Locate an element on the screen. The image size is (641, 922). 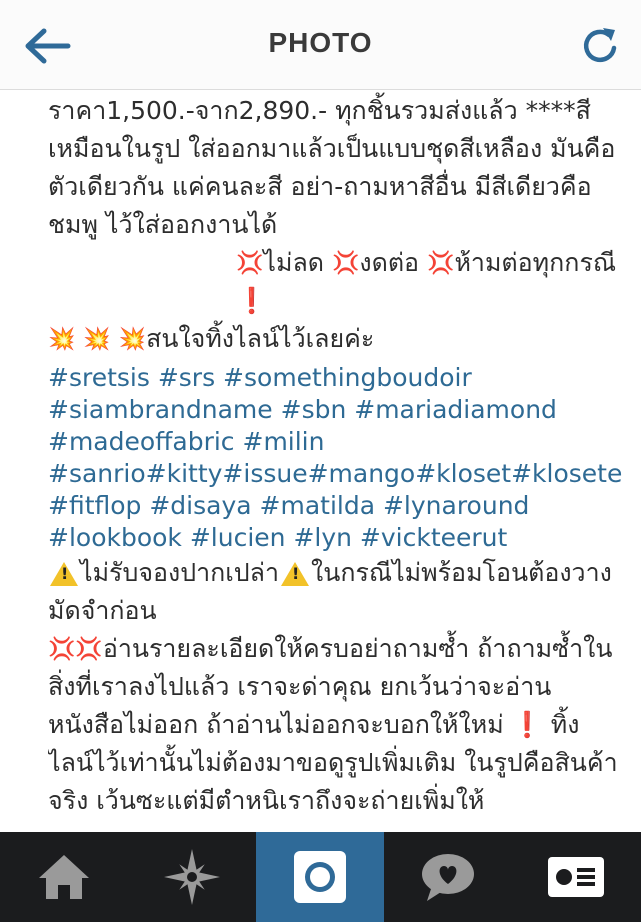
explore-icon is located at coordinates (192, 877).